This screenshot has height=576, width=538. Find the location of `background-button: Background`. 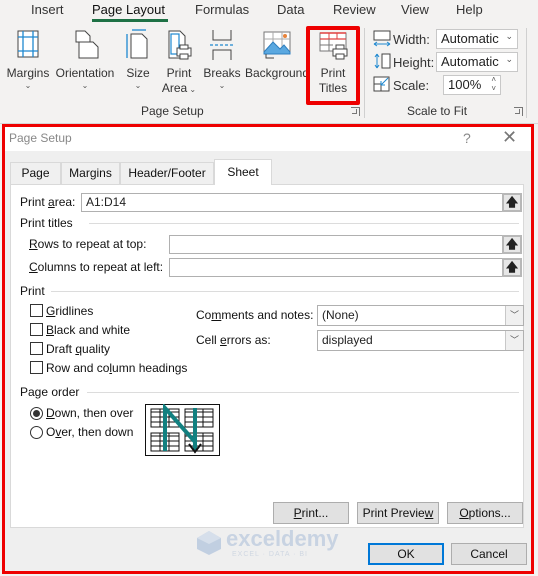

background-button: Background is located at coordinates (277, 54).